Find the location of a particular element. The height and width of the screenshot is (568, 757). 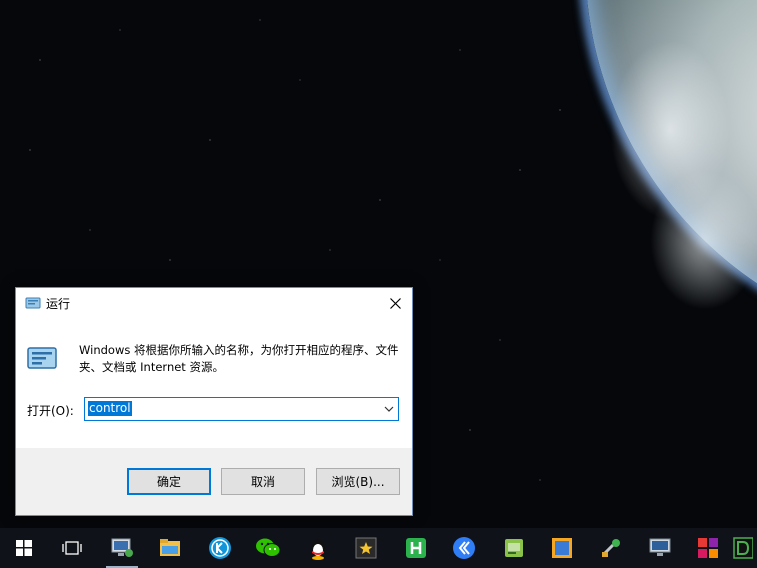

wechat-icon is located at coordinates (268, 547).